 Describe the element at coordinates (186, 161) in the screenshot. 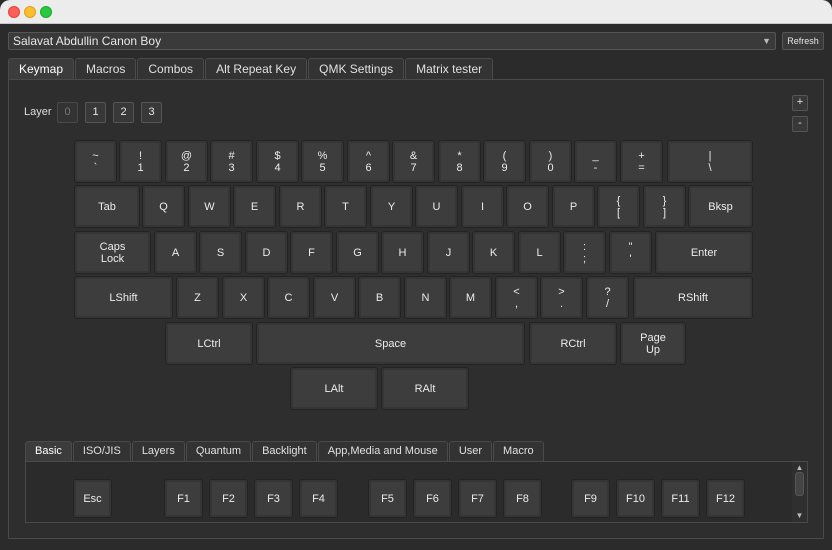

I see `key-2: @ 2` at that location.